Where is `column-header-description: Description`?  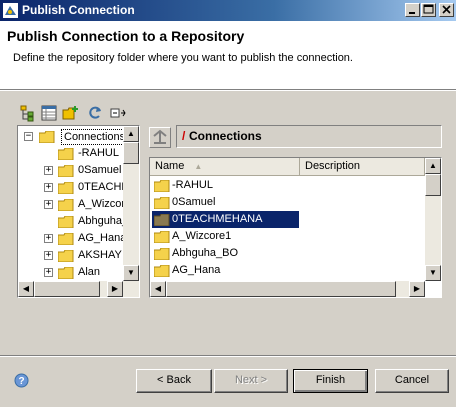
column-header-description: Description is located at coordinates (362, 167).